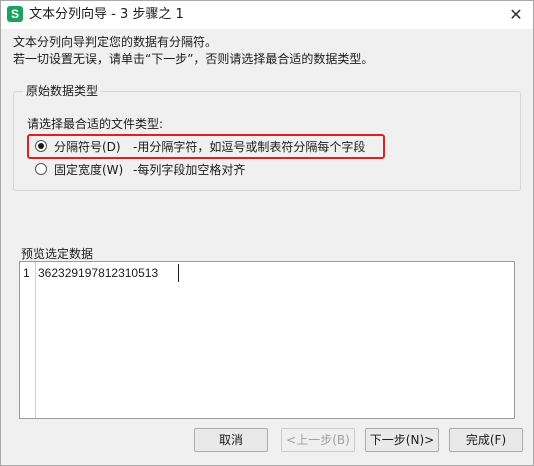  I want to click on file-type-prompt: 请选择最合适的文件类型:, so click(95, 124).